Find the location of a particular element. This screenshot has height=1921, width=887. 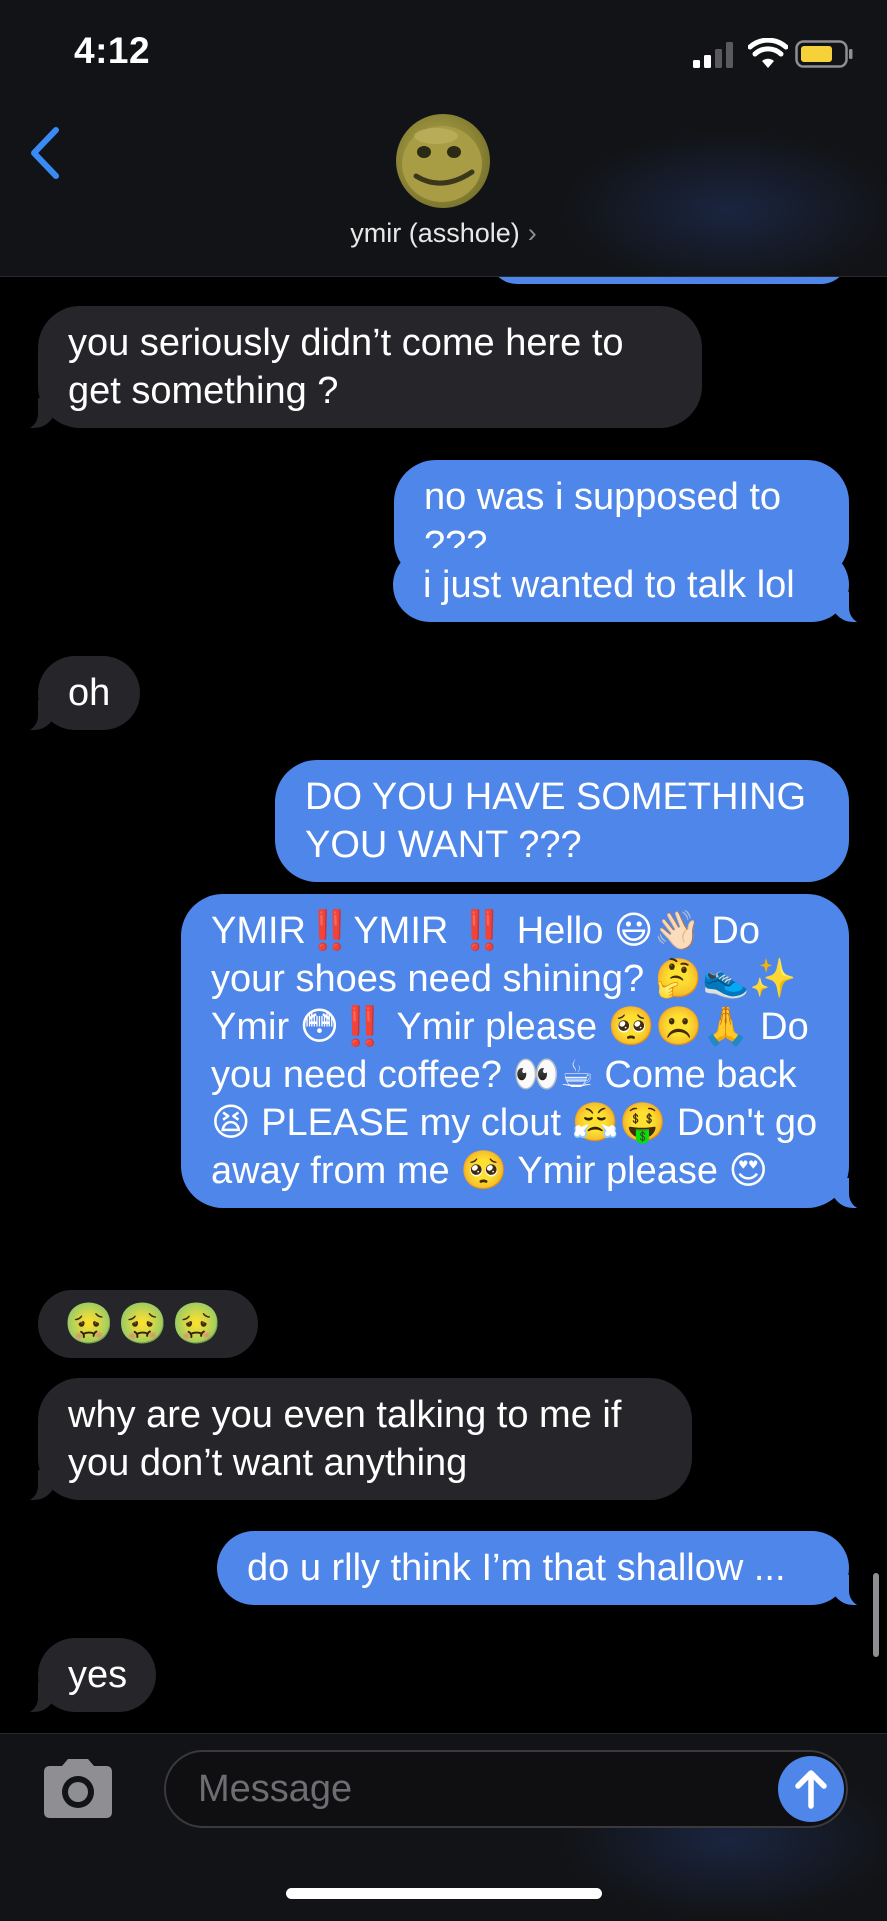

chevron-right-icon: › is located at coordinates (532, 233).